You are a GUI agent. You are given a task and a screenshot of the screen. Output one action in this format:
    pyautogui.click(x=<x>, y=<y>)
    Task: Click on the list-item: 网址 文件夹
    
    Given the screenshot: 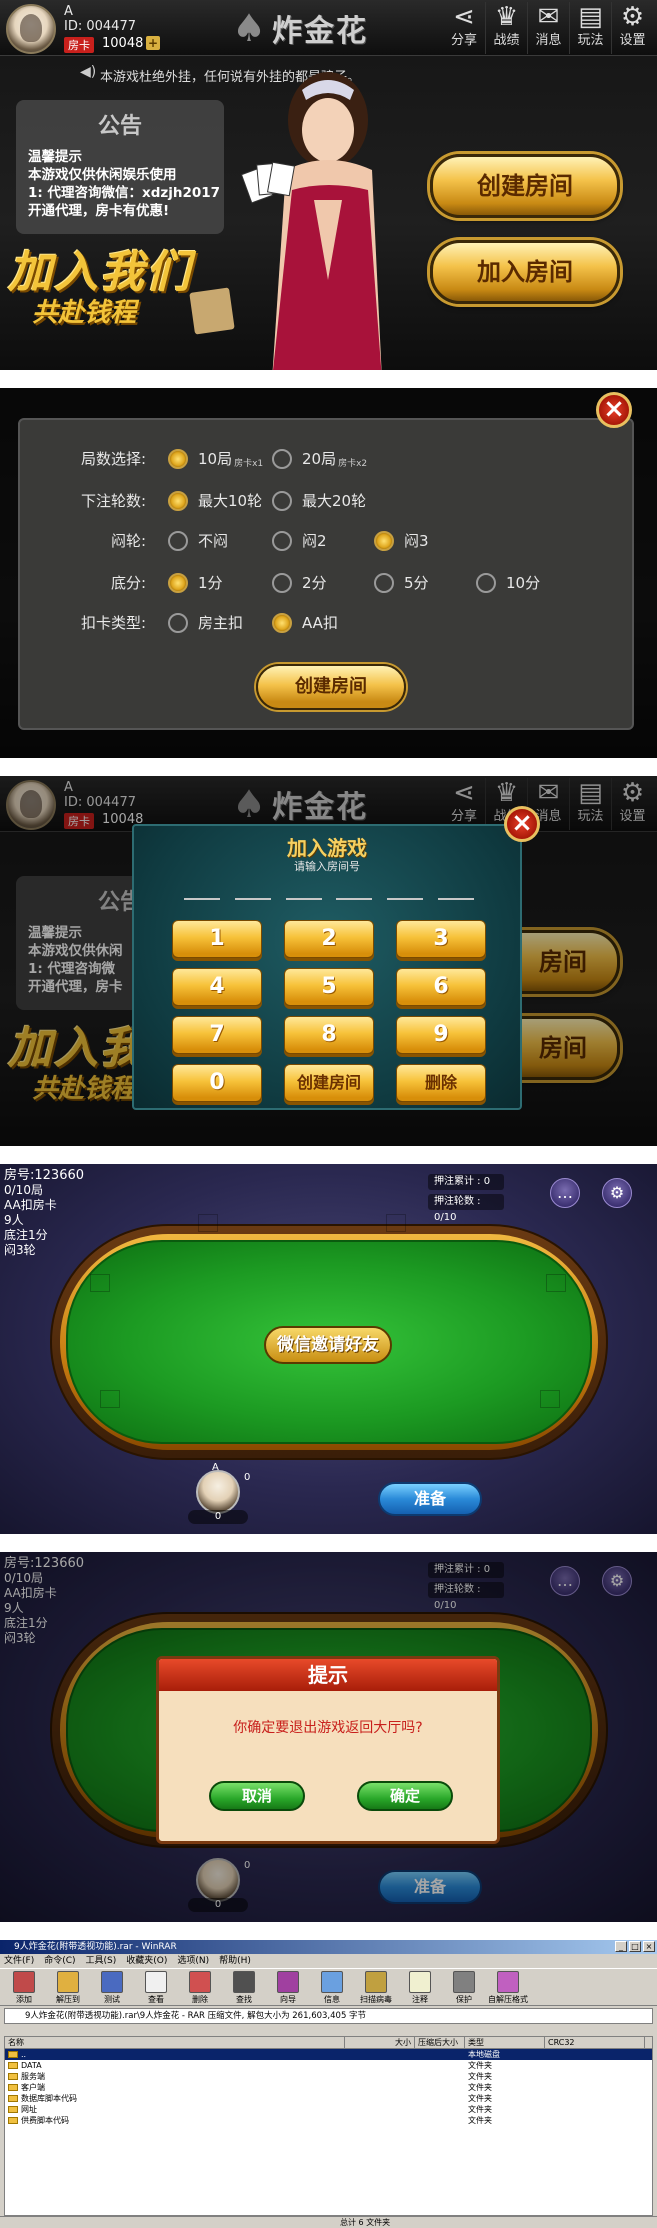 What is the action you would take?
    pyautogui.click(x=328, y=2109)
    